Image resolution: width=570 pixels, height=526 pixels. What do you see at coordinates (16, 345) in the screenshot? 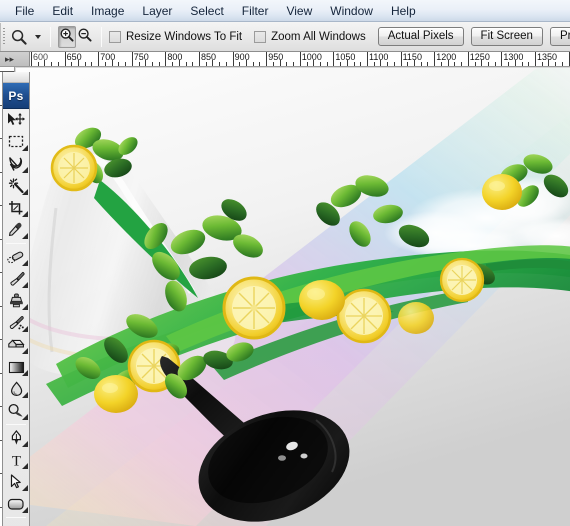
I see `eraser-tool` at bounding box center [16, 345].